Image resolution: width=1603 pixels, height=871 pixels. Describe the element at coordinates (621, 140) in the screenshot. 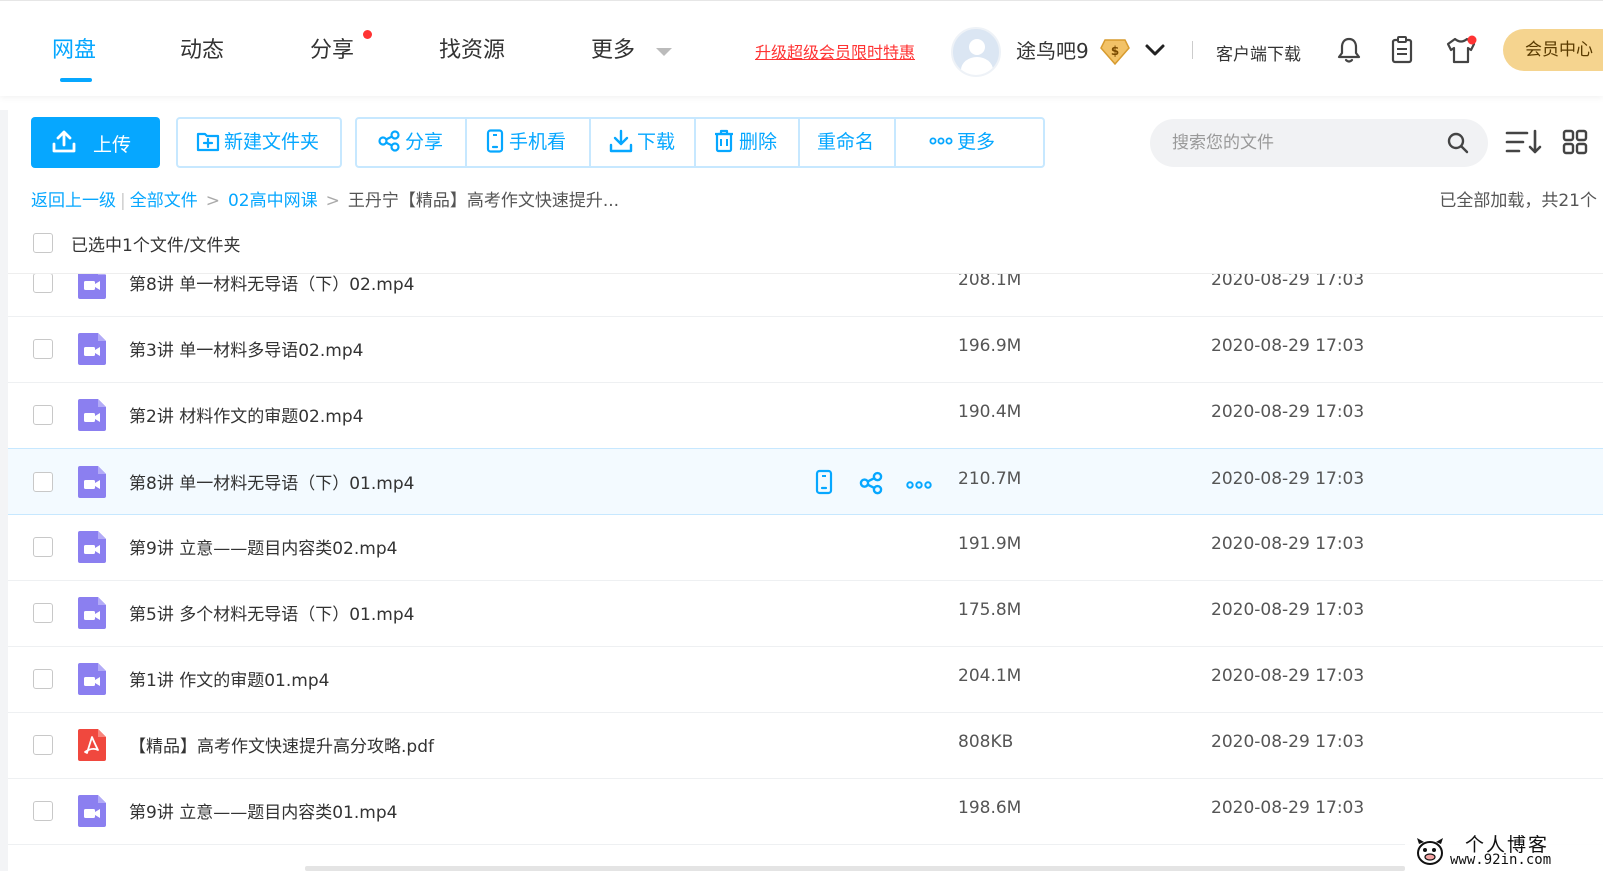

I see `download-icon` at that location.